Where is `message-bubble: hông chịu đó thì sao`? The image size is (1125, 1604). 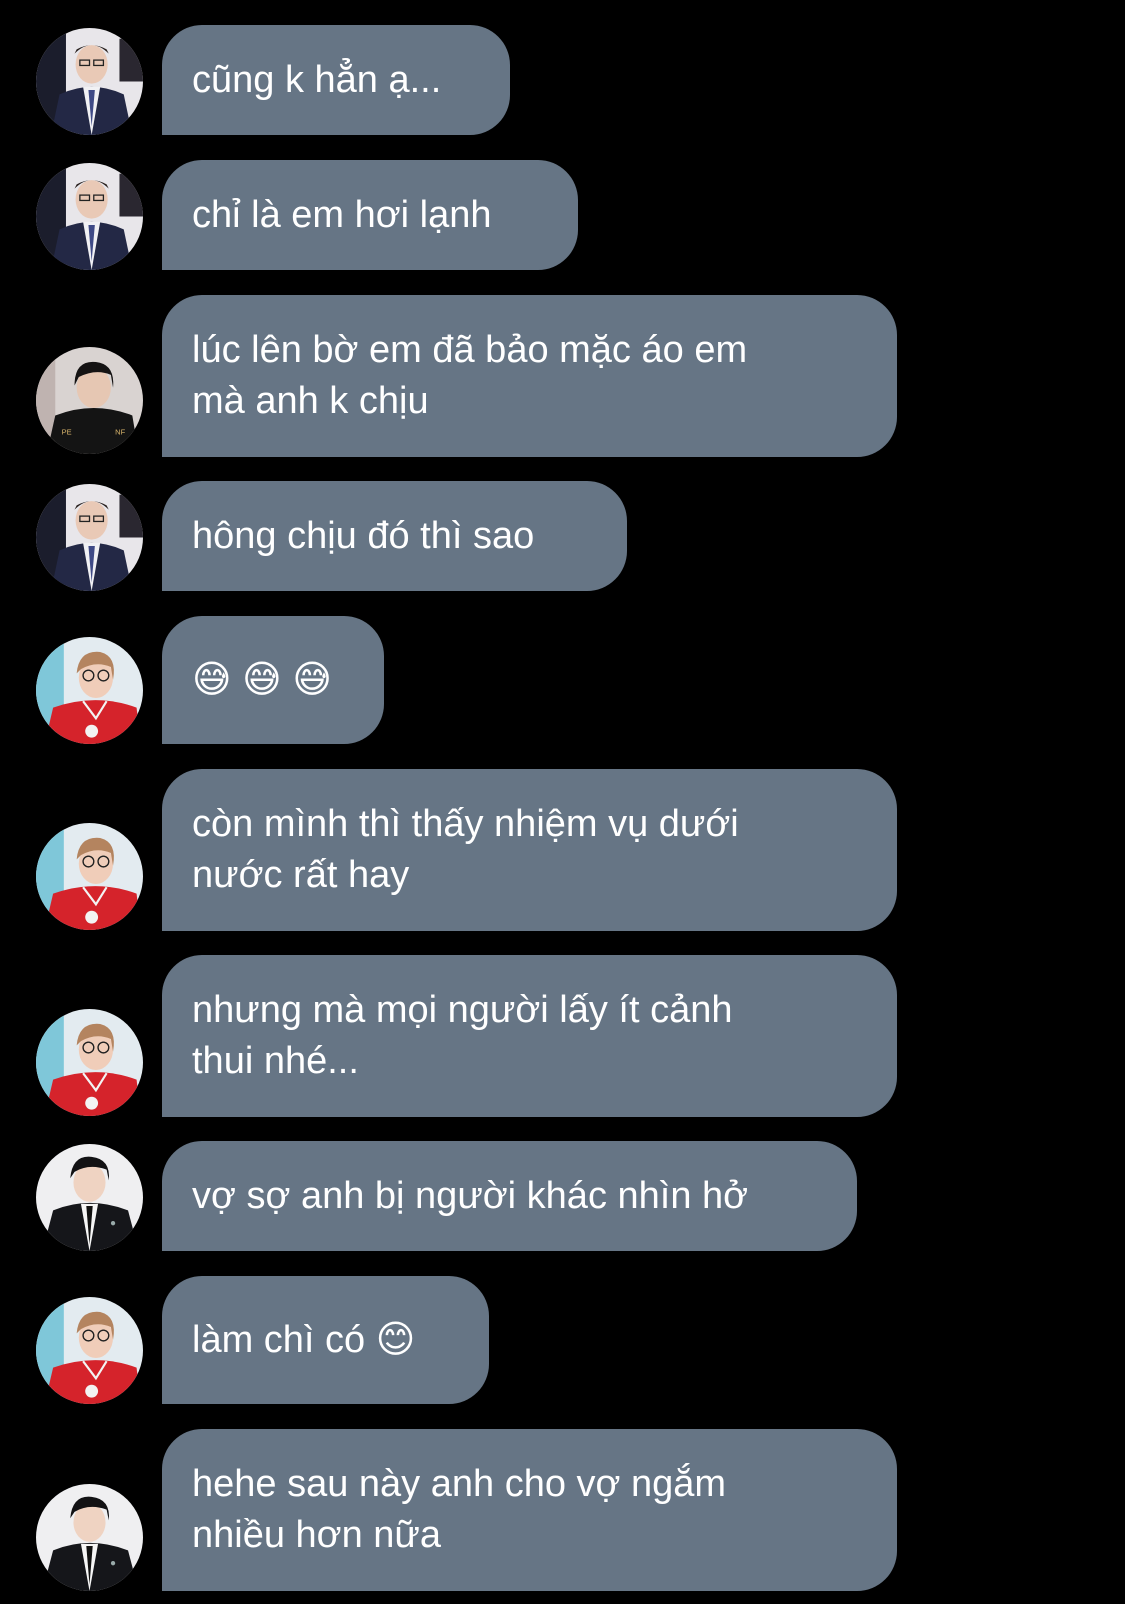
message-bubble: hông chịu đó thì sao is located at coordinates (394, 536).